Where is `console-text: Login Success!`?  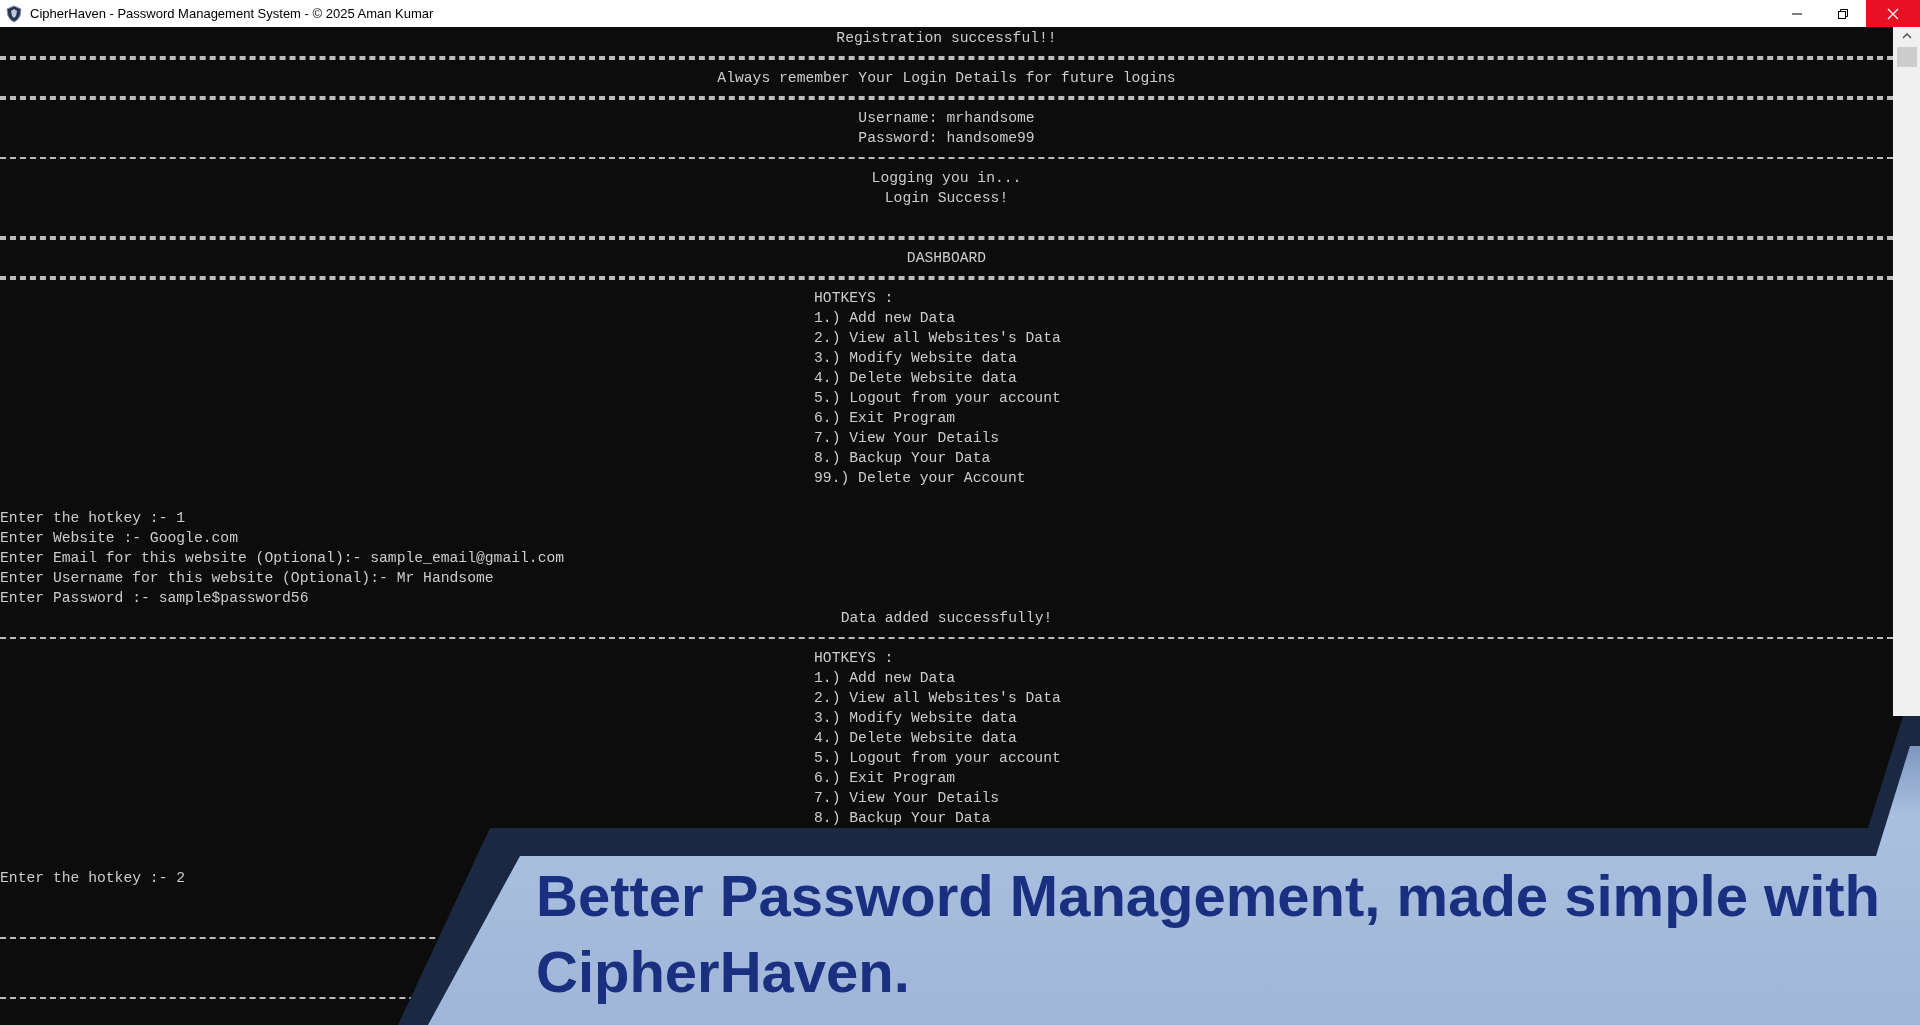 console-text: Login Success! is located at coordinates (946, 198).